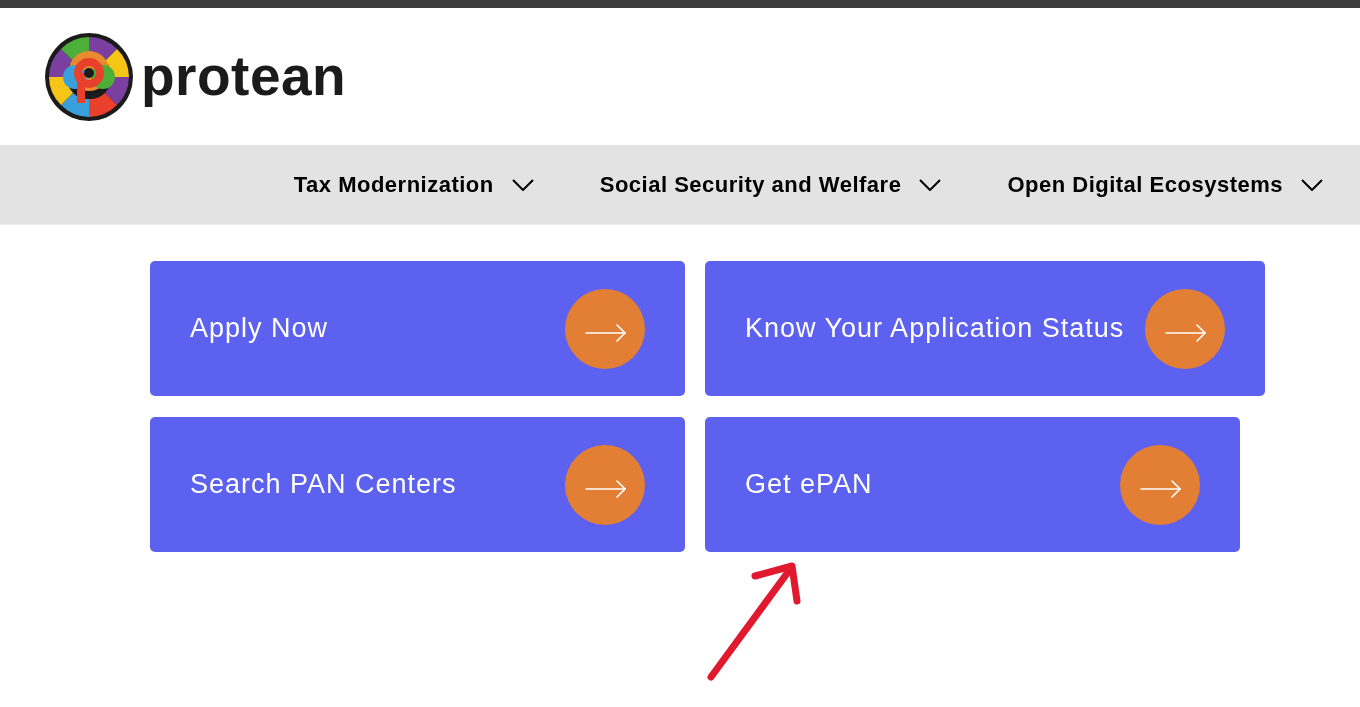 The width and height of the screenshot is (1360, 707). What do you see at coordinates (417, 484) in the screenshot?
I see `action-card: Search PAN Centers` at bounding box center [417, 484].